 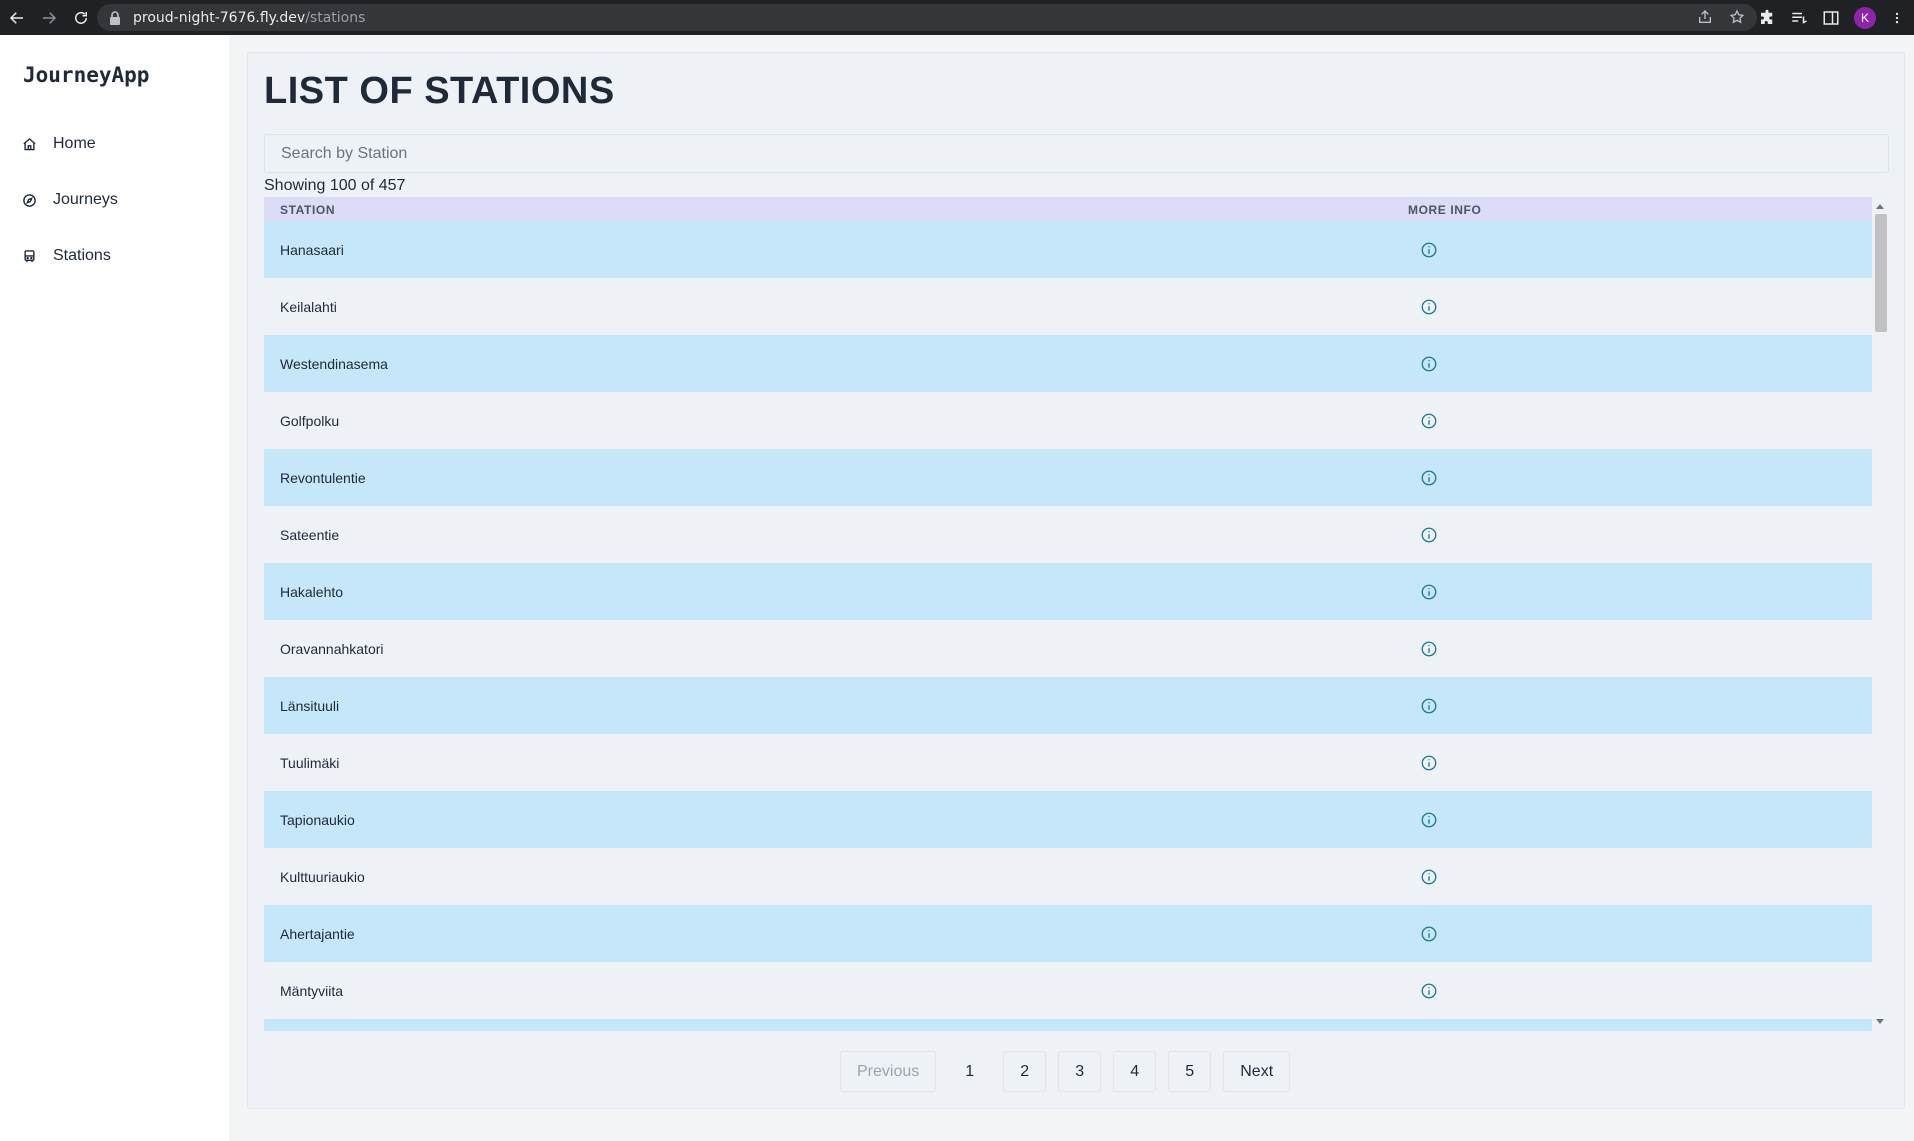 I want to click on table-row, so click(x=1068, y=1025).